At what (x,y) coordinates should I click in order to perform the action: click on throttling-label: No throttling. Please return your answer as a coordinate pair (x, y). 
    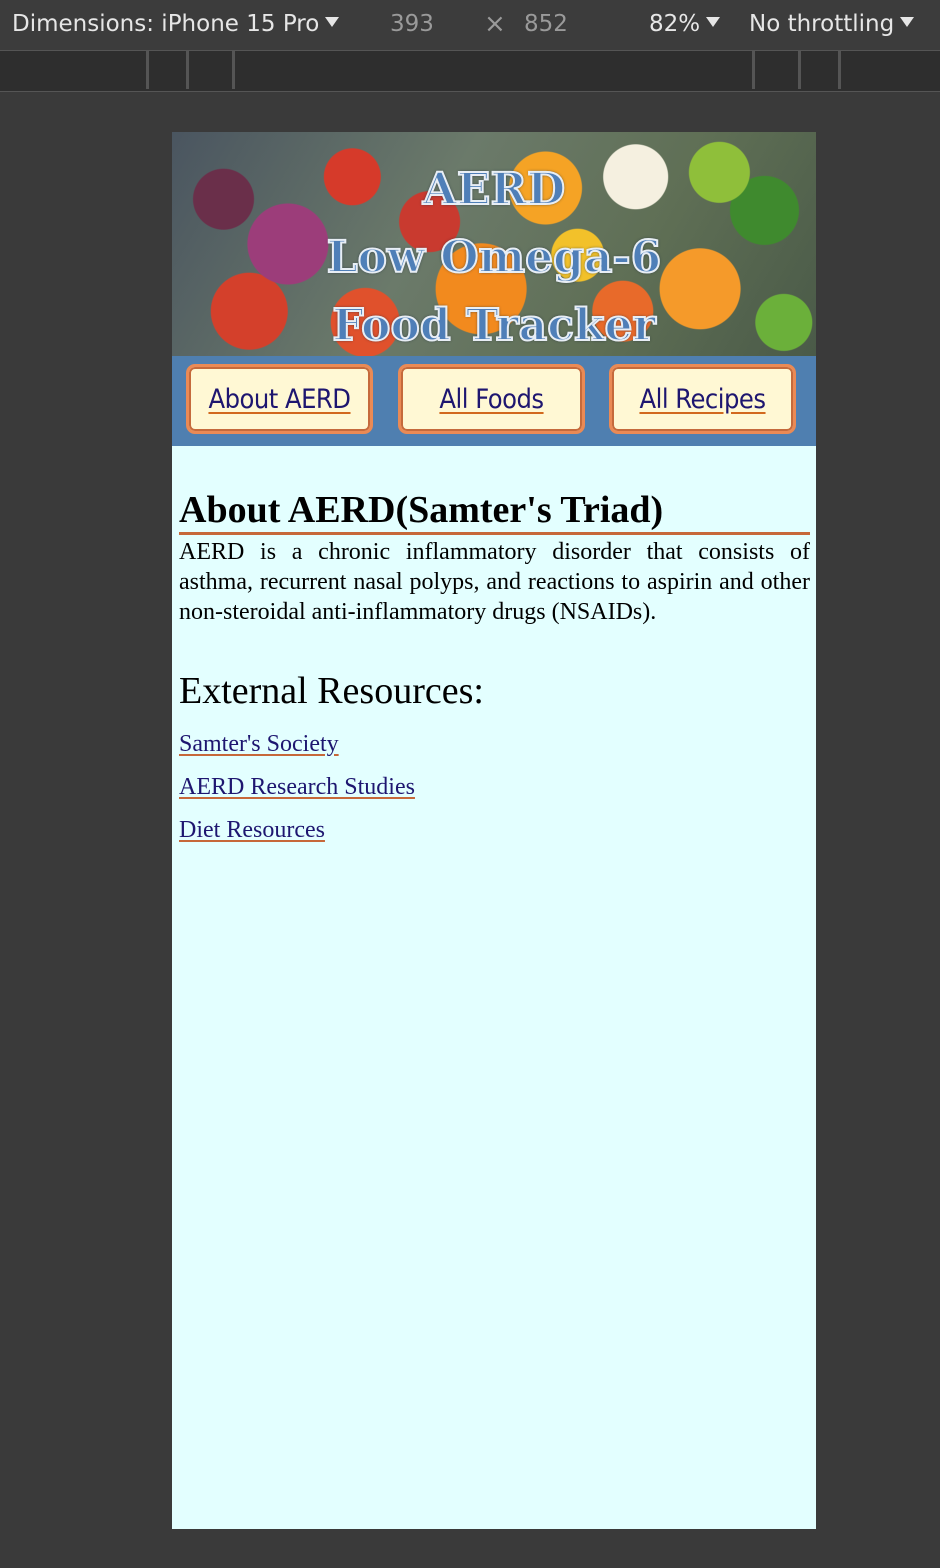
    Looking at the image, I should click on (822, 24).